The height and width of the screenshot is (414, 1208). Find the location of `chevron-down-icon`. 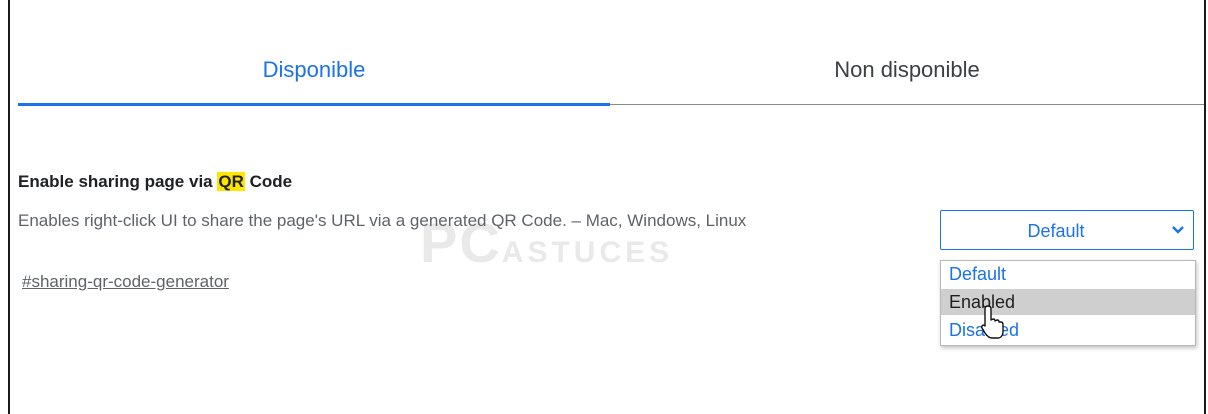

chevron-down-icon is located at coordinates (1178, 230).